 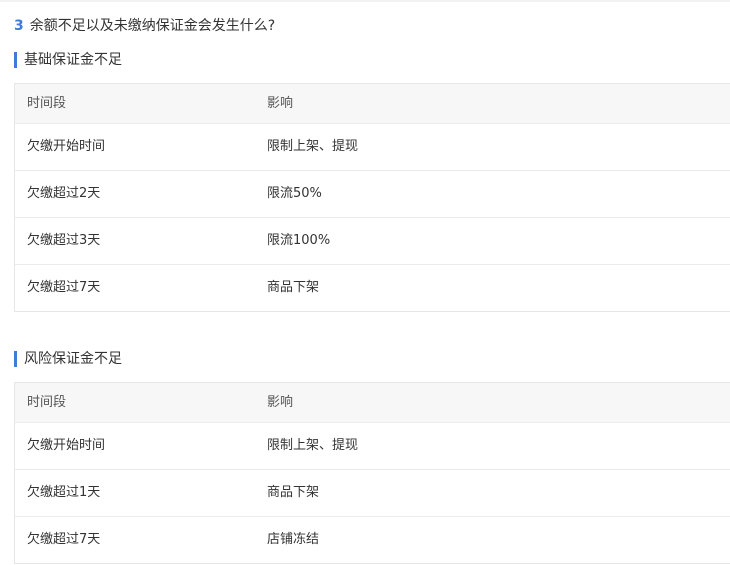 I want to click on table-row: 欠缴超过2天 限流50%, so click(x=372, y=193).